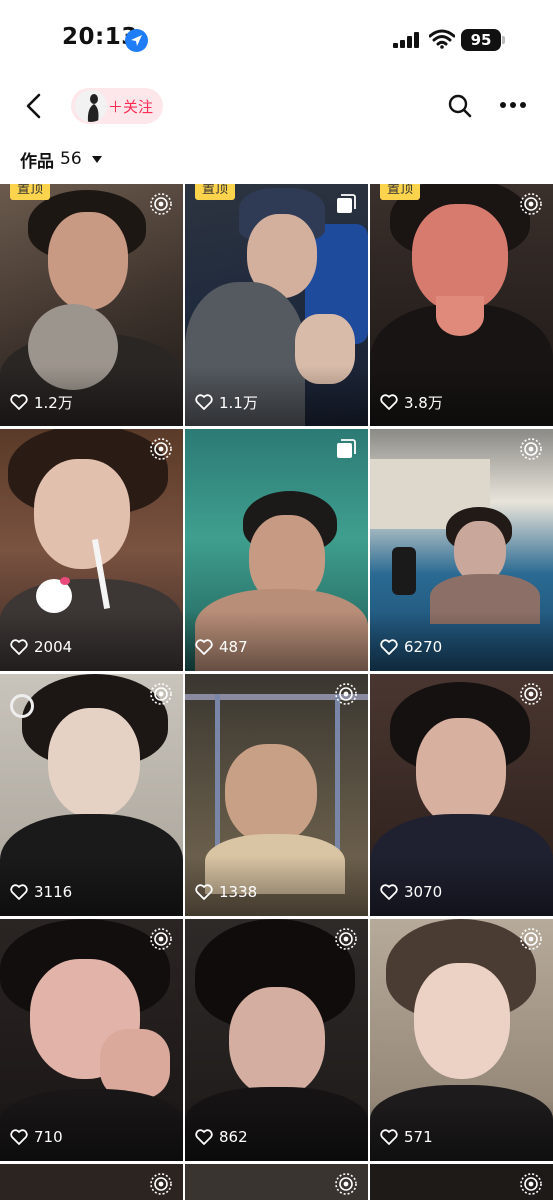  I want to click on wifi-icon, so click(442, 39).